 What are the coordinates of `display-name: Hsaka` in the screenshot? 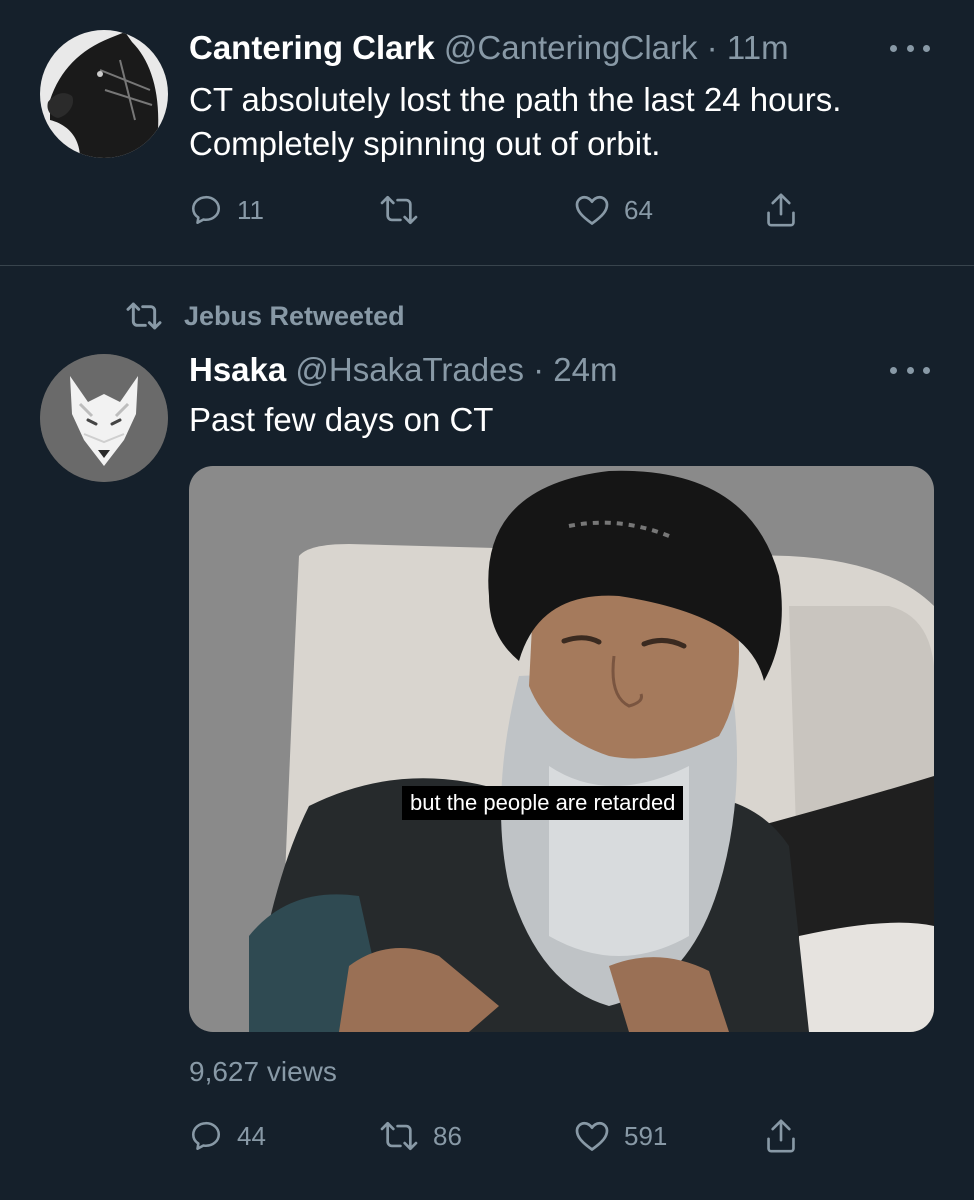 It's located at (237, 369).